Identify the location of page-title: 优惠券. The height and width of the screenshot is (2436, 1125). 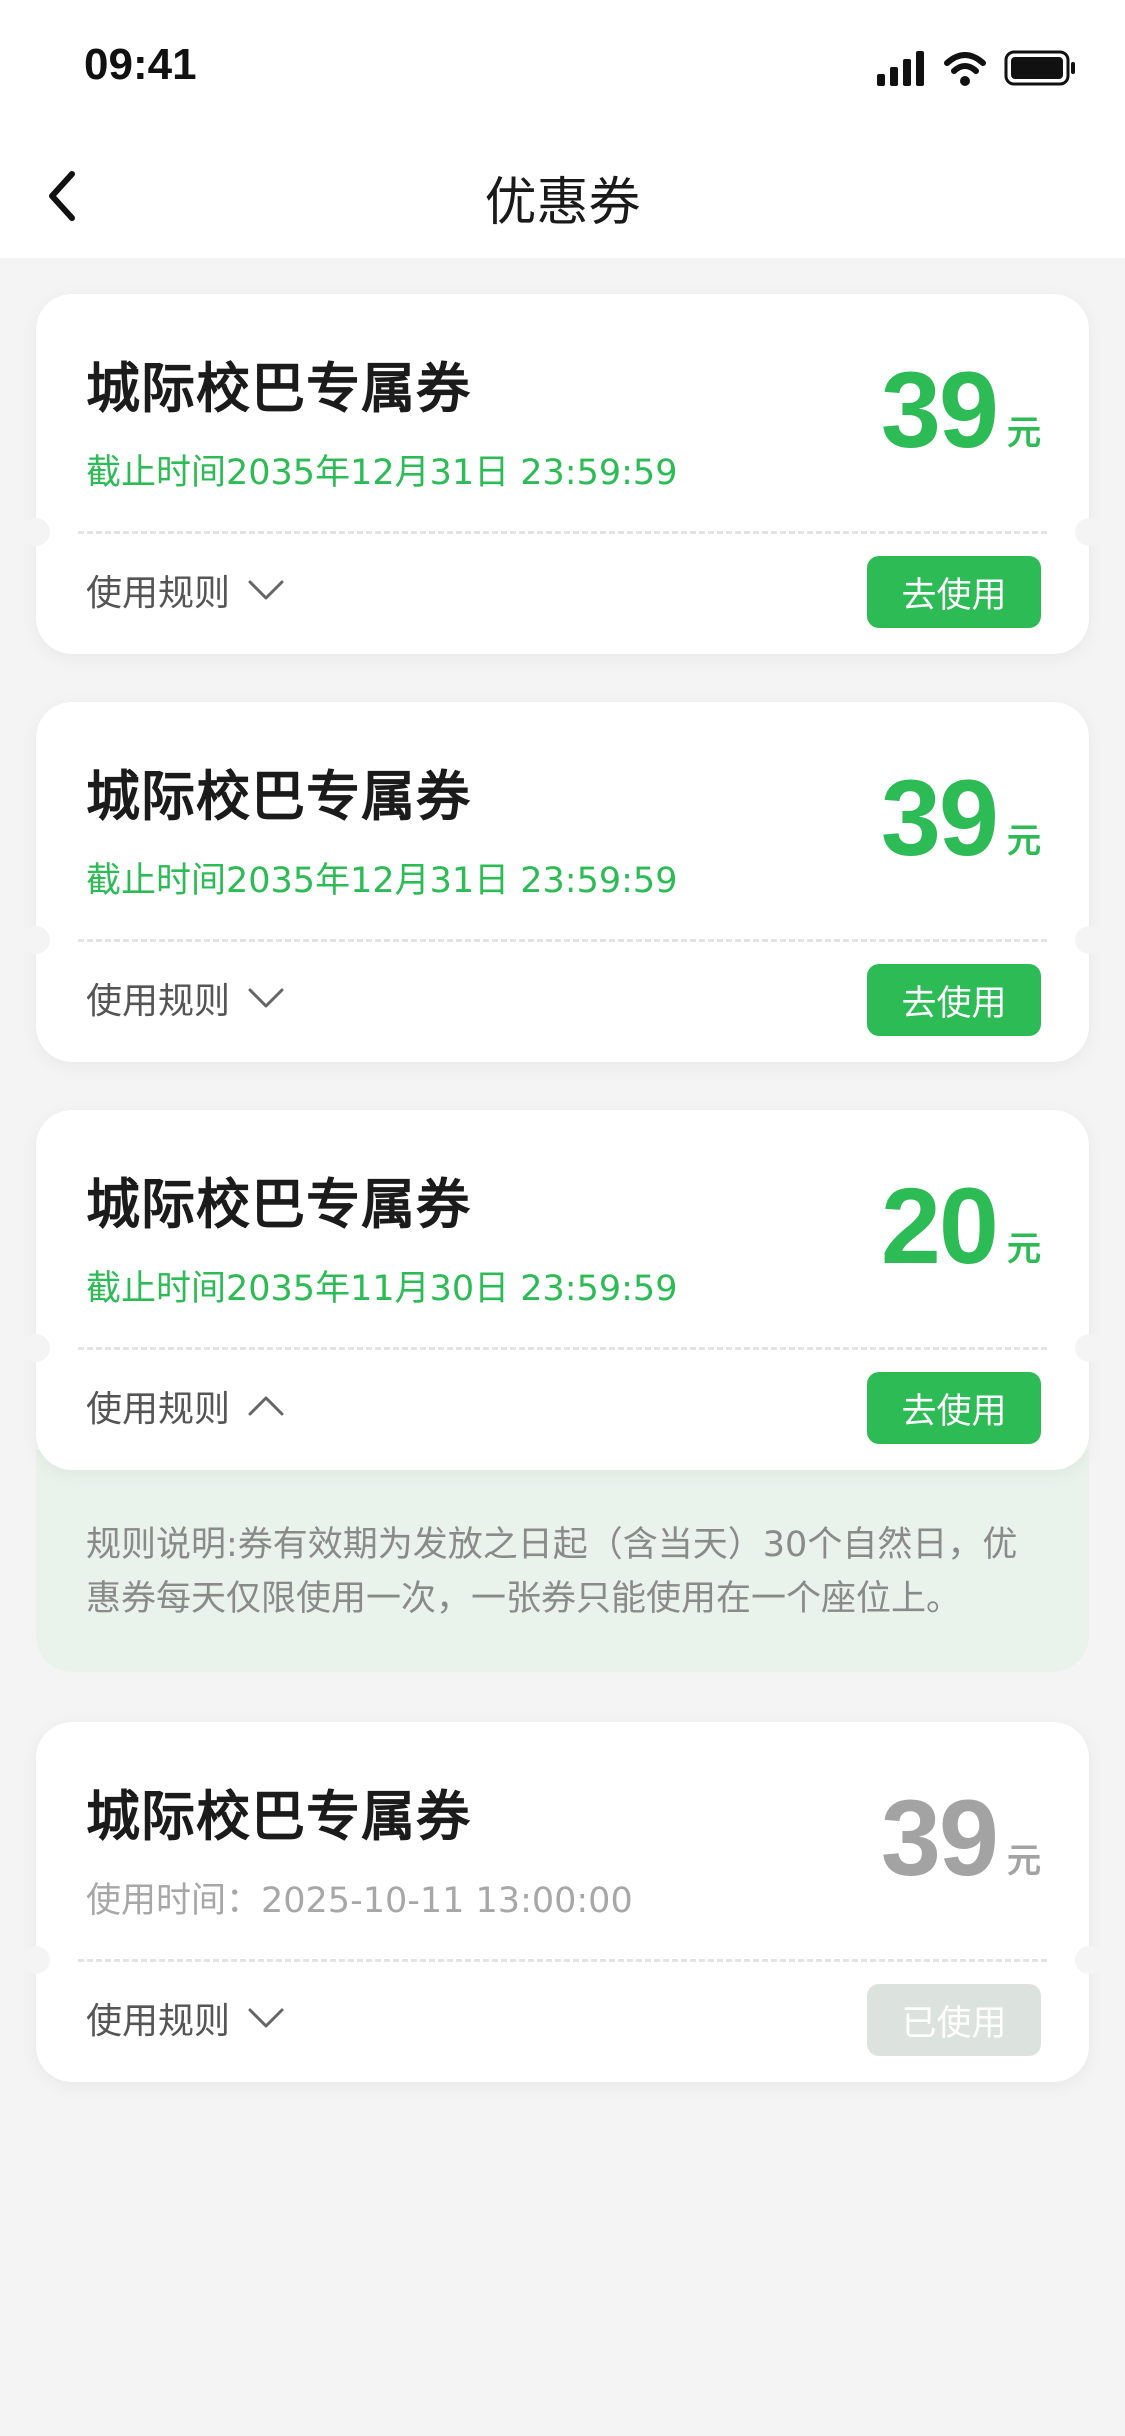
(562, 203).